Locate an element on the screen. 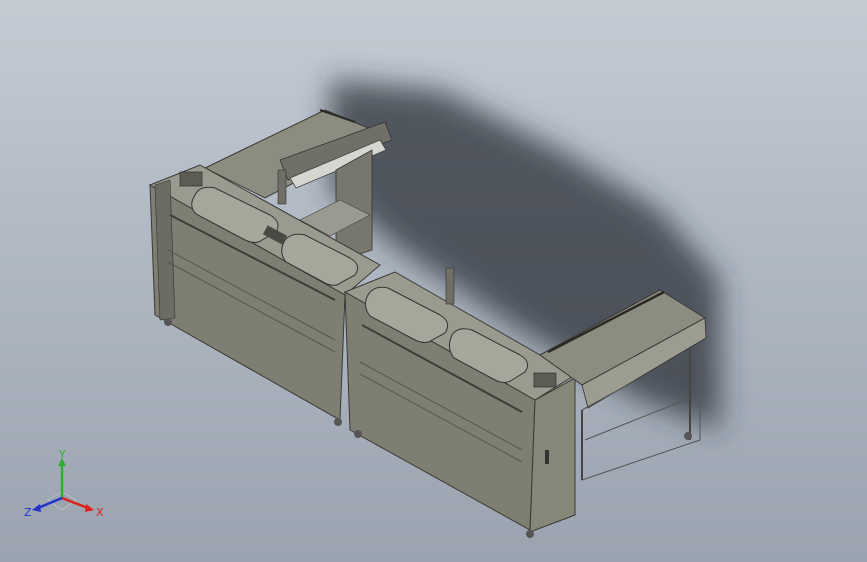  y-axis-label: Y is located at coordinates (62, 454).